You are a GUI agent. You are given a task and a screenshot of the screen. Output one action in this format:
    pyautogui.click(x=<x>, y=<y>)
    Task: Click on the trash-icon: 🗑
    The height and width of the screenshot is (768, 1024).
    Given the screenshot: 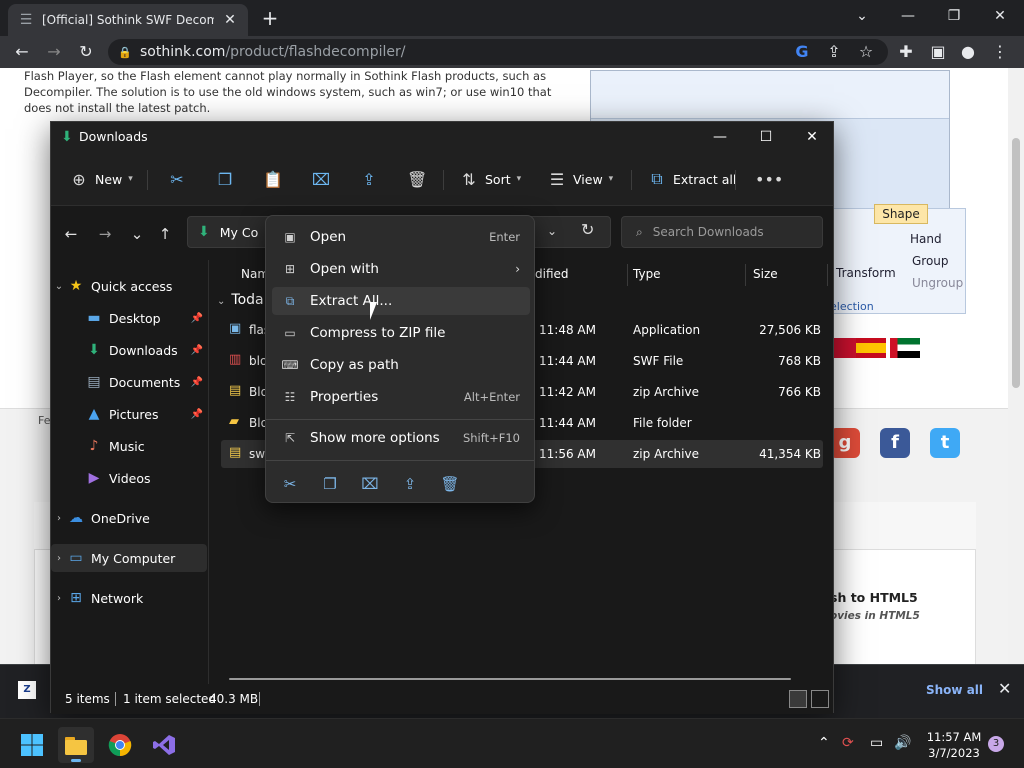 What is the action you would take?
    pyautogui.click(x=450, y=484)
    